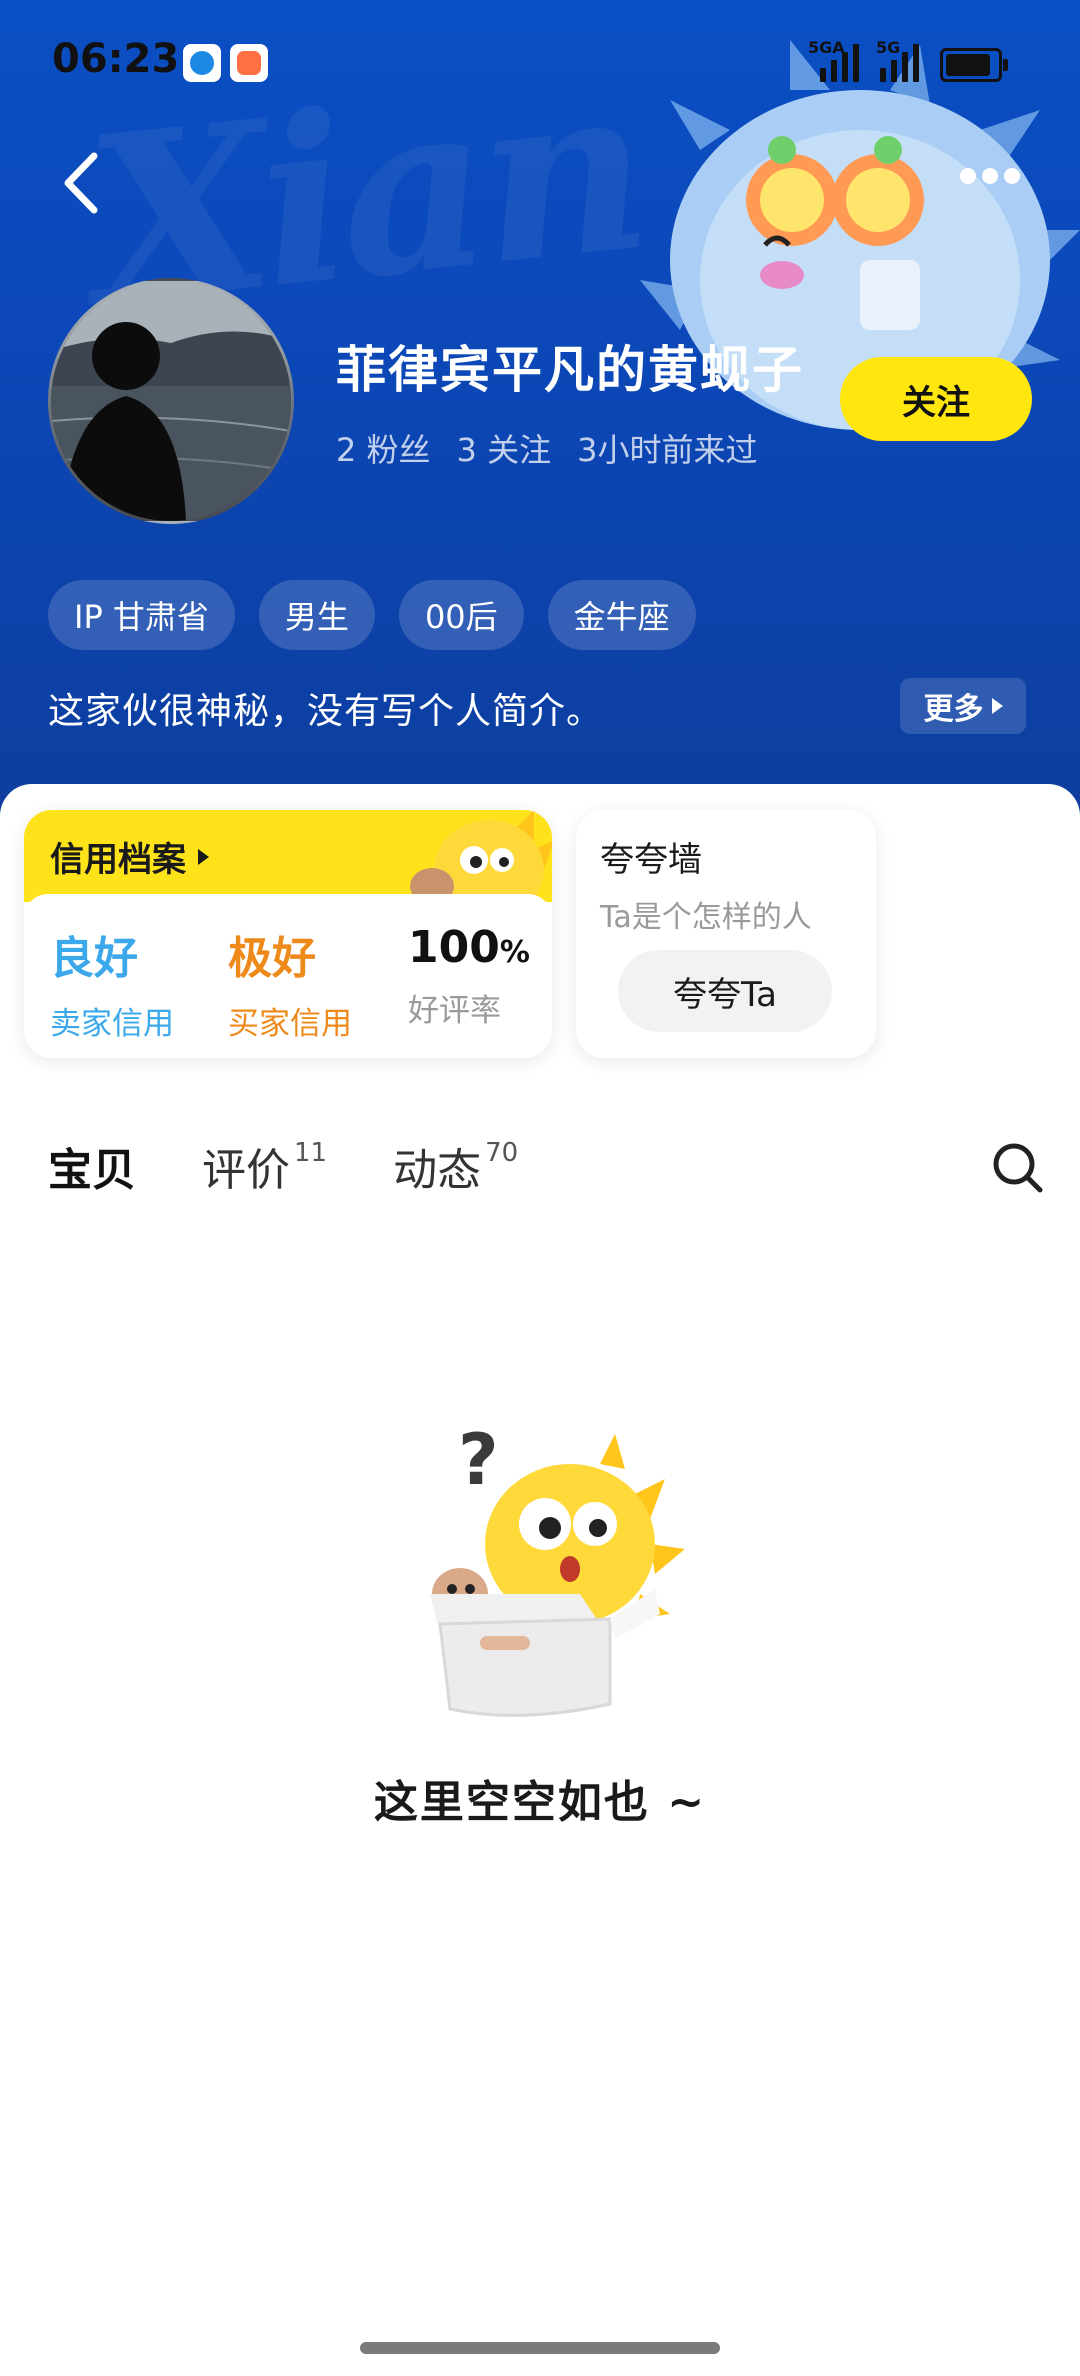 Image resolution: width=1080 pixels, height=2376 pixels. What do you see at coordinates (502, 1153) in the screenshot?
I see `tab-posts-count: 70` at bounding box center [502, 1153].